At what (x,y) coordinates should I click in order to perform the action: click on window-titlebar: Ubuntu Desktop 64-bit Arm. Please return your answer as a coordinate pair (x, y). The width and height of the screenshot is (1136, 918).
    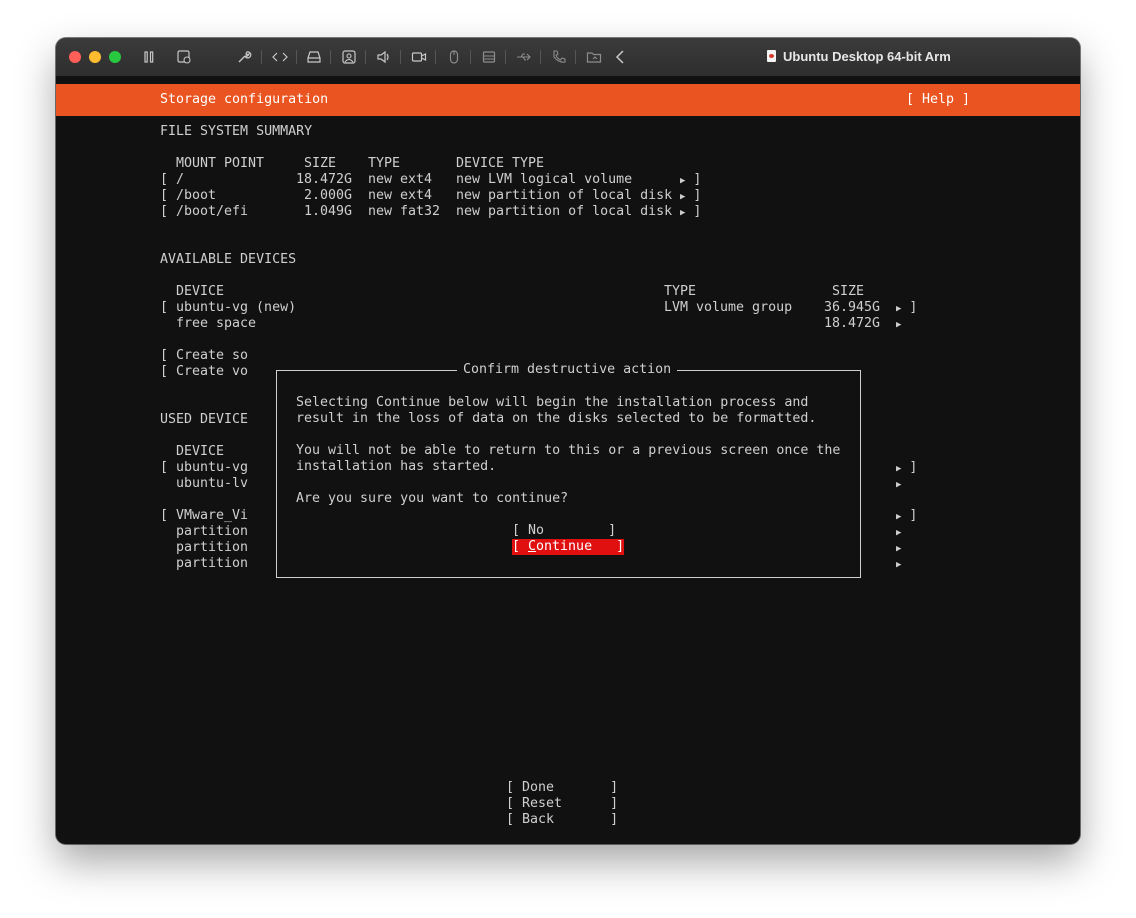
    Looking at the image, I should click on (568, 57).